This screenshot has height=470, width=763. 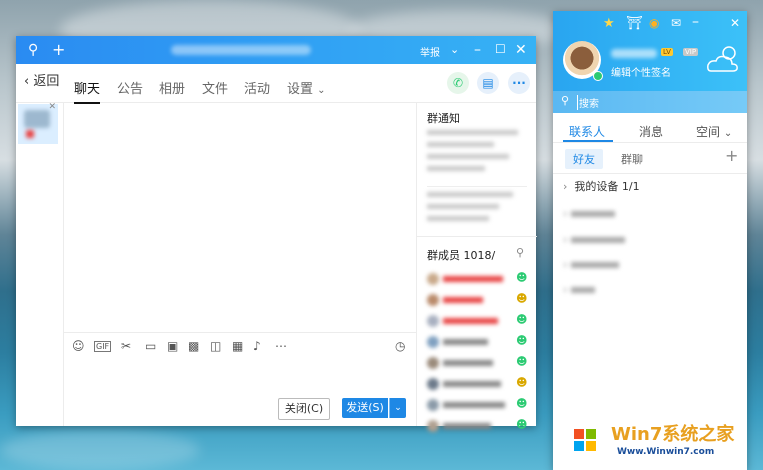 I want to click on close-button: 关闭(C), so click(x=304, y=409).